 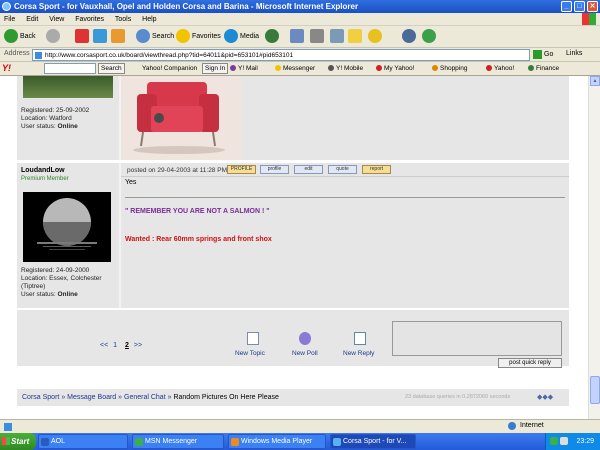 What do you see at coordinates (308, 169) in the screenshot?
I see `edit-button: edit` at bounding box center [308, 169].